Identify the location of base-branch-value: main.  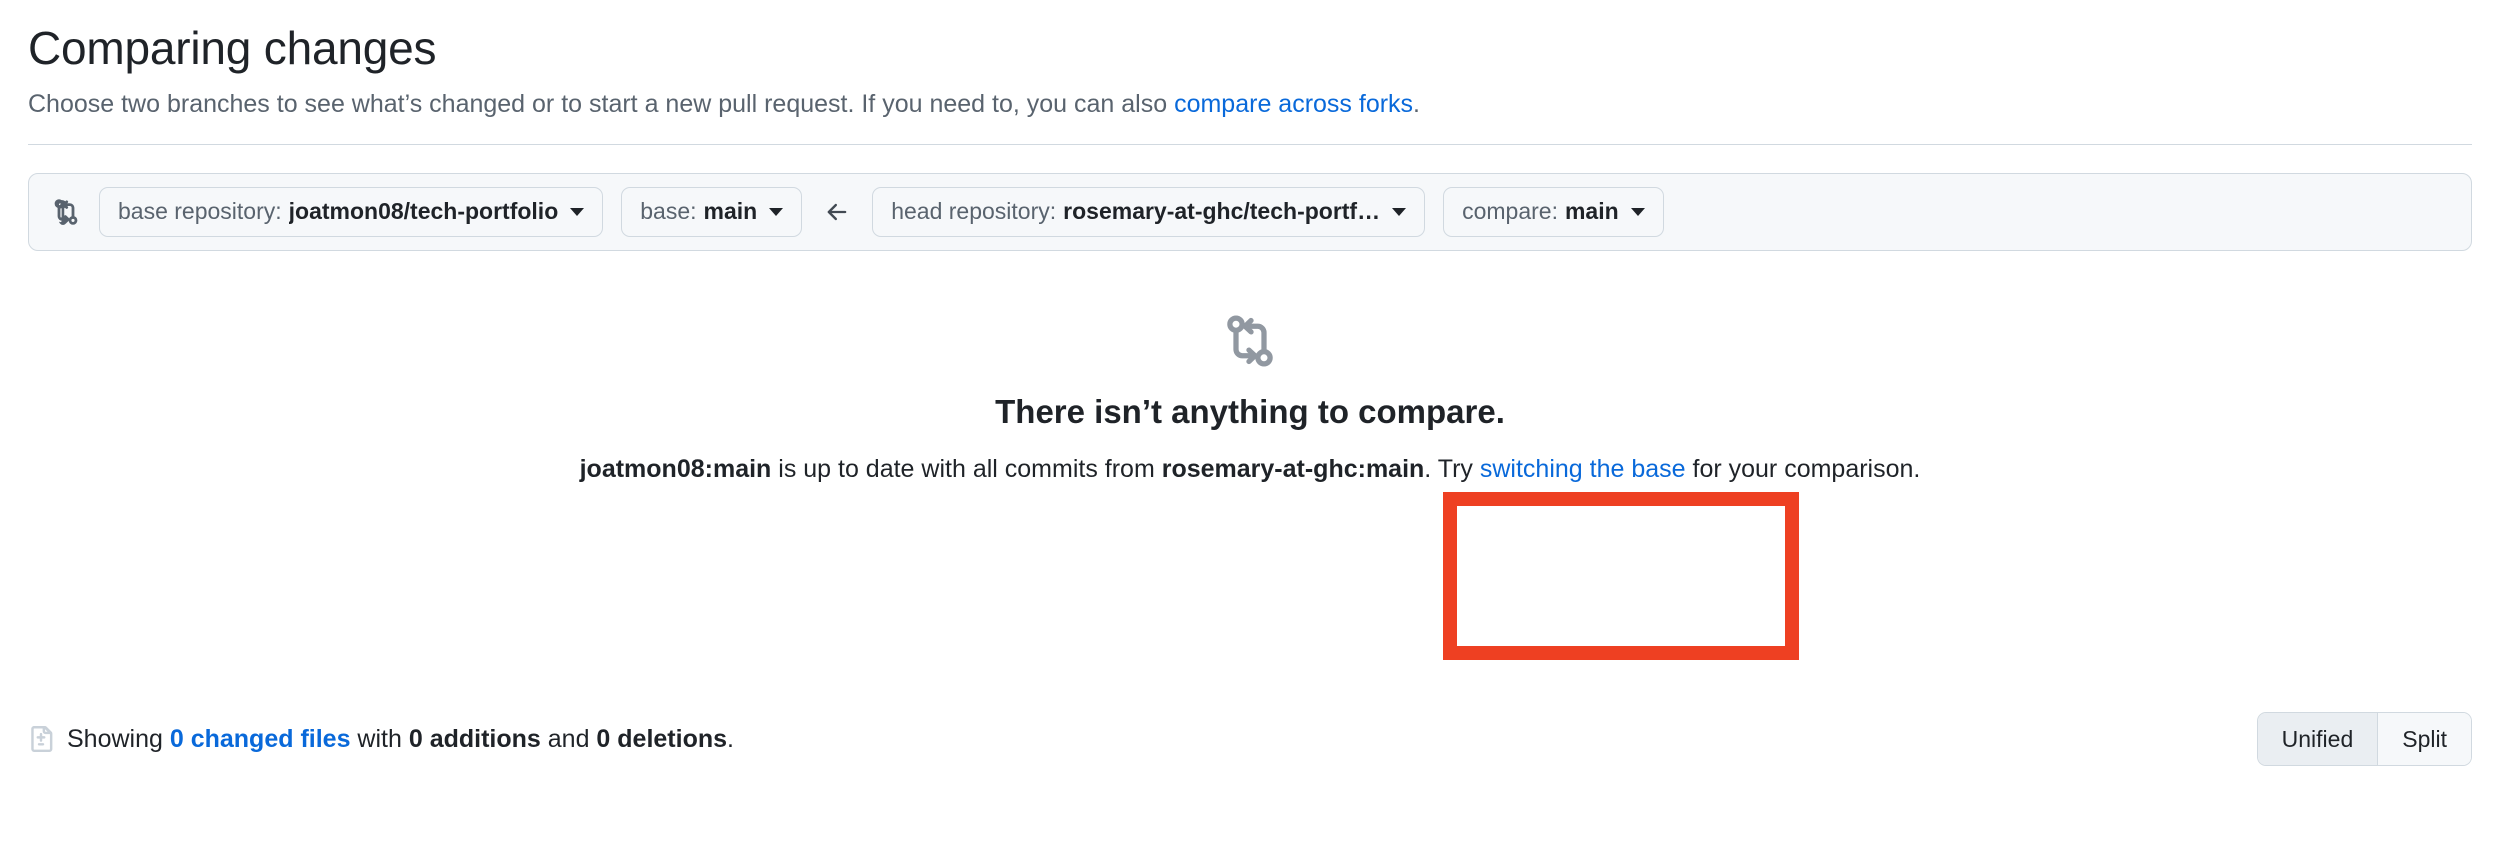
(730, 211).